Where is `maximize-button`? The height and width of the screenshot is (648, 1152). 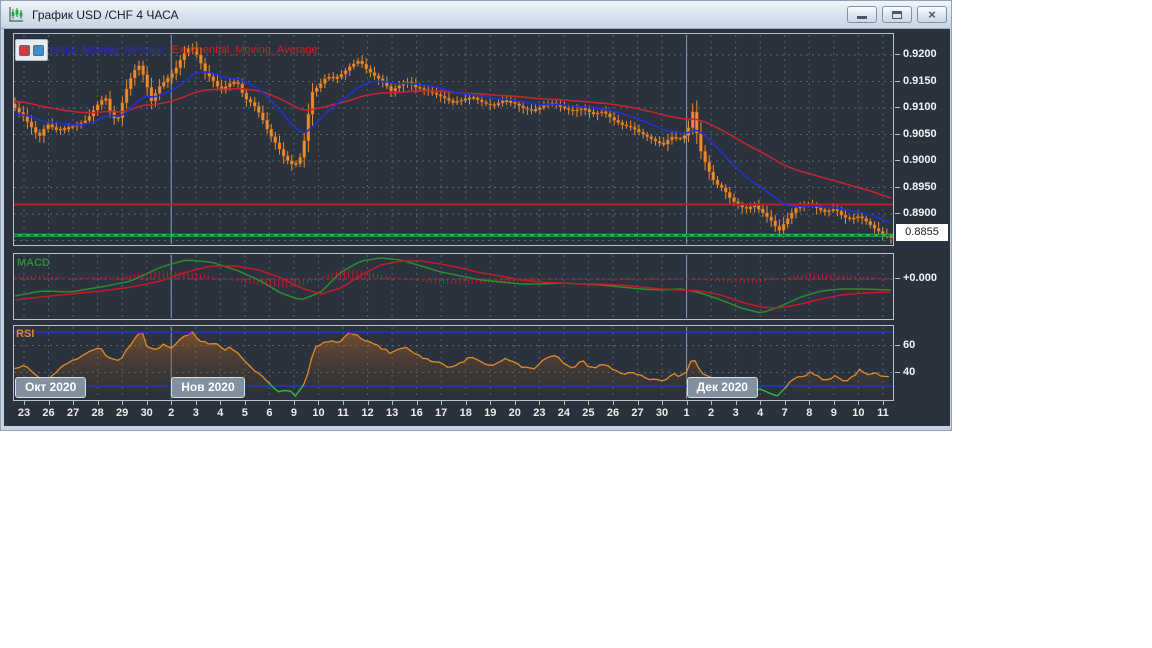 maximize-button is located at coordinates (897, 14).